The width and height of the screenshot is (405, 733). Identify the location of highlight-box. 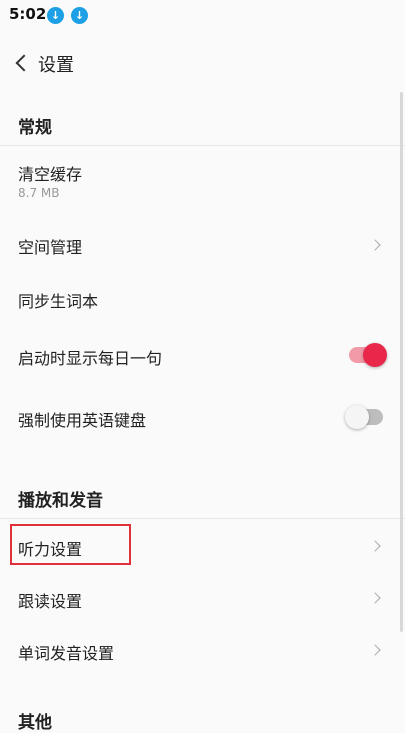
(70, 544).